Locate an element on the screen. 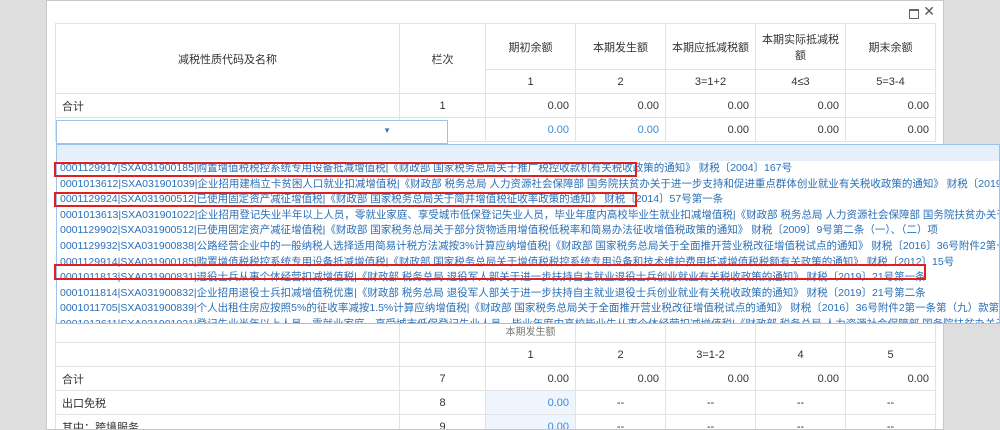 The width and height of the screenshot is (1000, 430). header-row-no: 栏次 is located at coordinates (442, 58).